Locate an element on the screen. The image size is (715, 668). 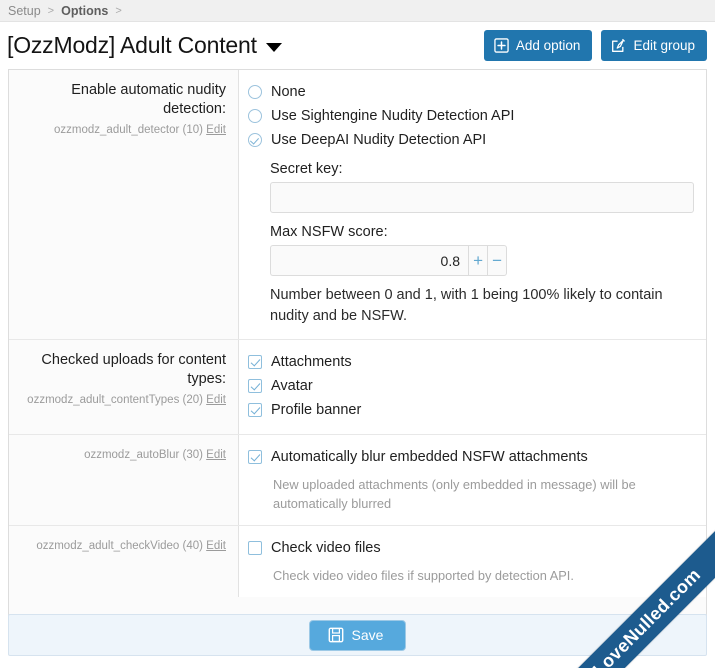
option-key-content-types: ozzmodz_adult_contentTypes (20) Edit is located at coordinates (122, 400).